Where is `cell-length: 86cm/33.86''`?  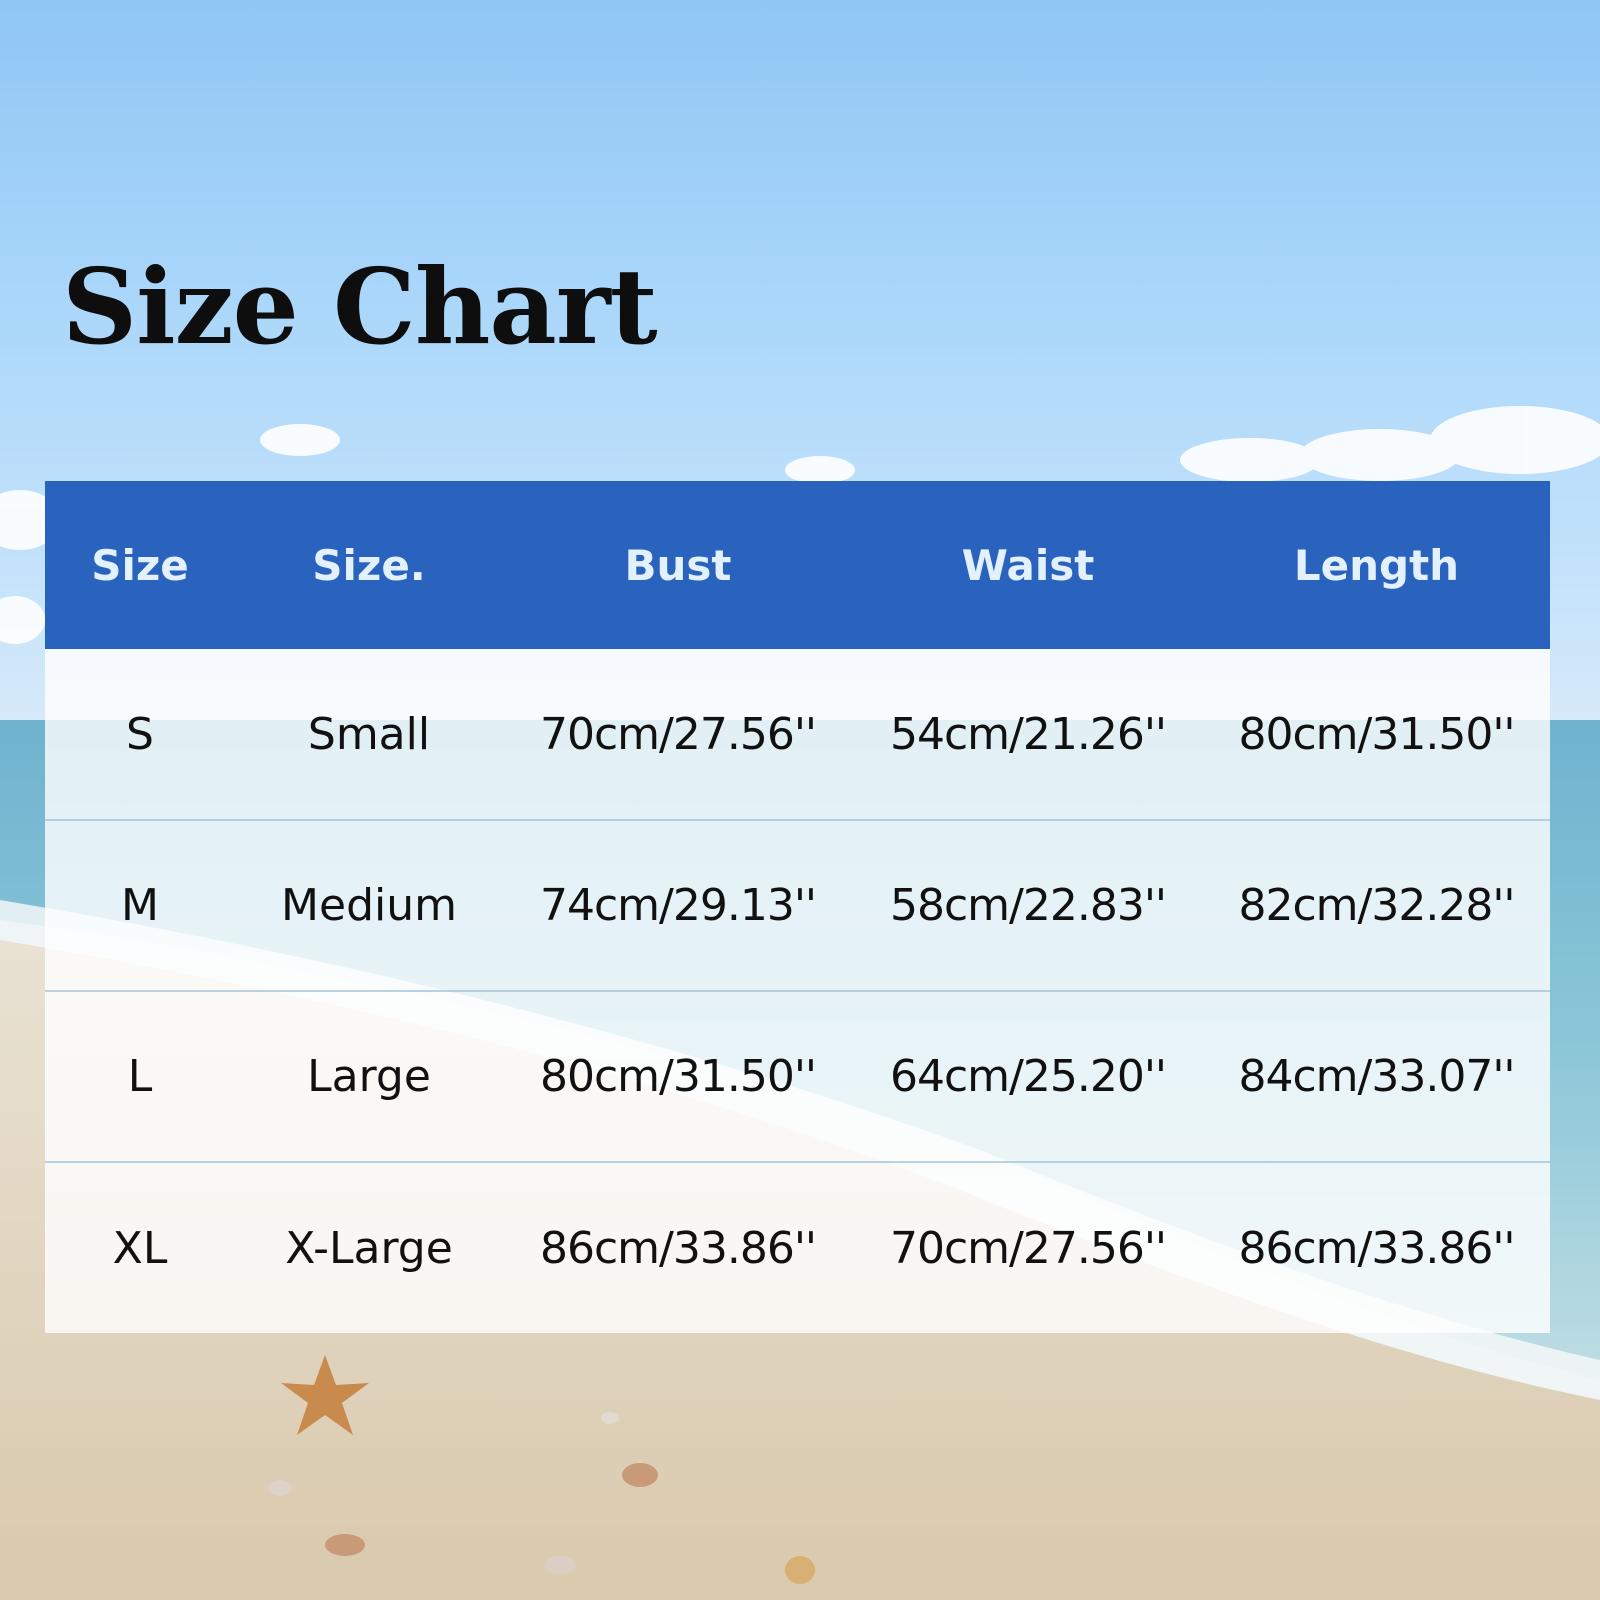
cell-length: 86cm/33.86'' is located at coordinates (1376, 1247).